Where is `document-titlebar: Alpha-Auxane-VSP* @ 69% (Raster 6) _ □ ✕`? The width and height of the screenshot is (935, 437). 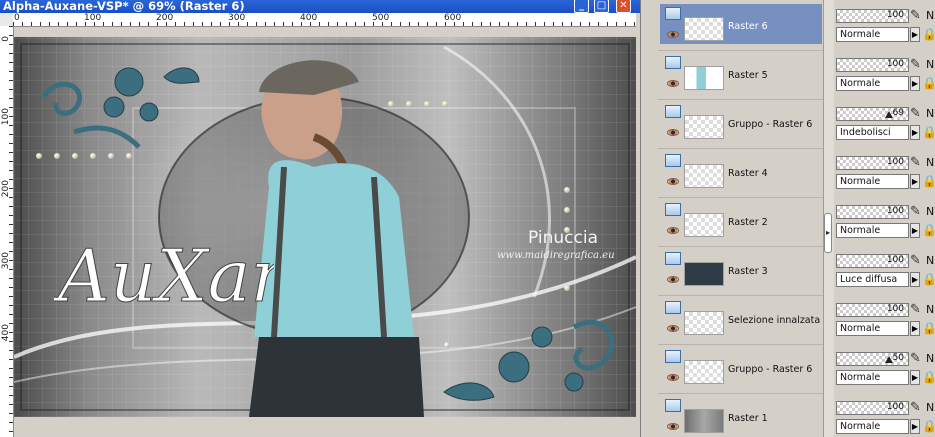 document-titlebar: Alpha-Auxane-VSP* @ 69% (Raster 6) _ □ ✕ is located at coordinates (320, 6).